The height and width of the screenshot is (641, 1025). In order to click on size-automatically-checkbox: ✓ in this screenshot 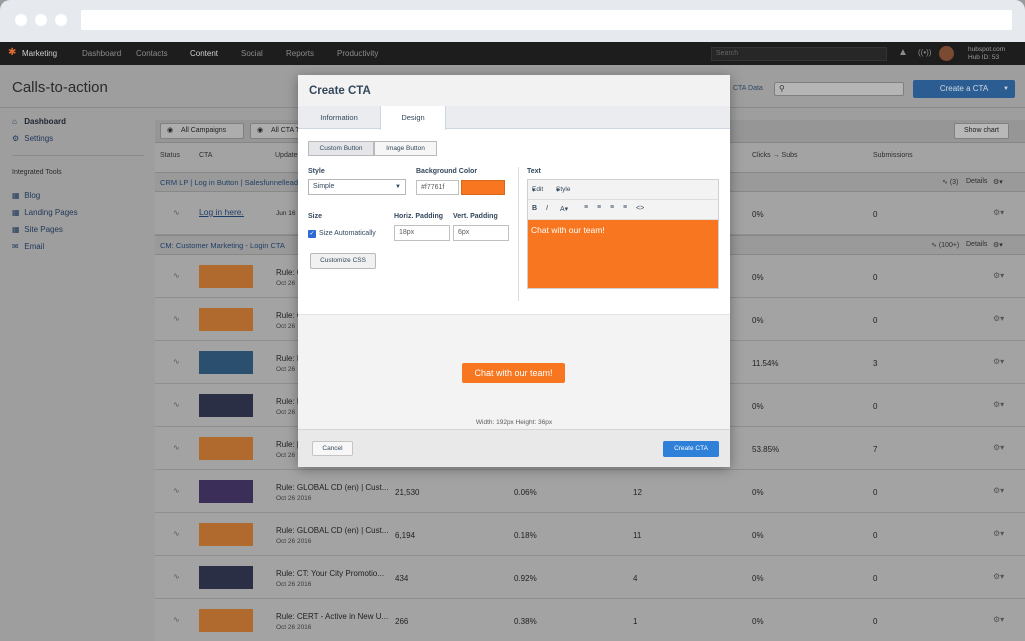, I will do `click(312, 234)`.